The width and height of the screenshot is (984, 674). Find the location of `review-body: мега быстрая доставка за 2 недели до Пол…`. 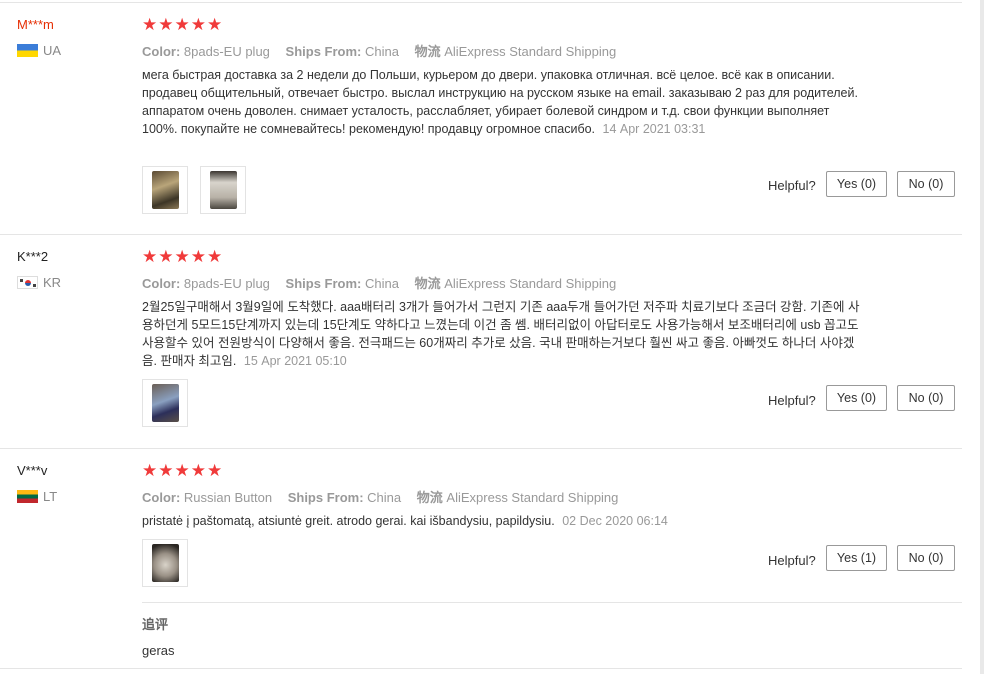

review-body: мега быстрая доставка за 2 недели до Пол… is located at coordinates (500, 102).